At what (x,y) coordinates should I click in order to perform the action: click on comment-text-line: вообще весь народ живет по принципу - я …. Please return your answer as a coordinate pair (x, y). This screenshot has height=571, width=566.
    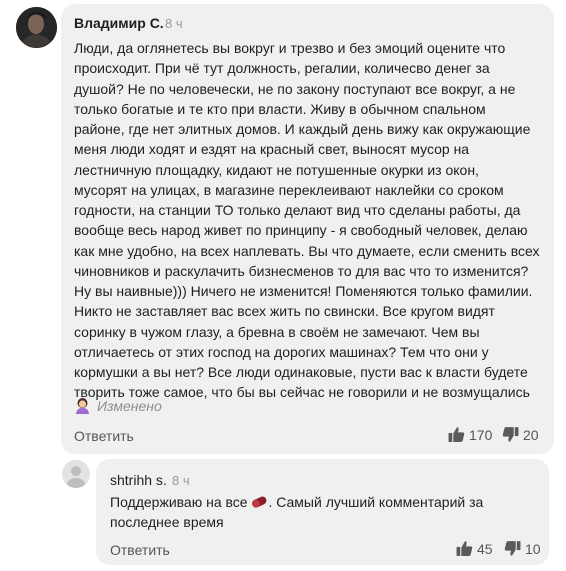
    Looking at the image, I should click on (301, 230).